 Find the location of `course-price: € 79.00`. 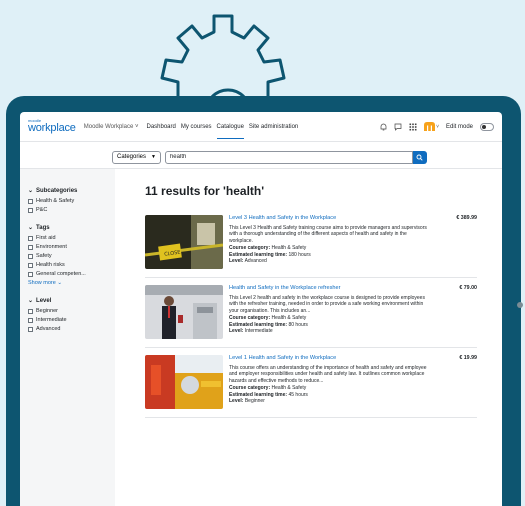

course-price: € 79.00 is located at coordinates (468, 288).